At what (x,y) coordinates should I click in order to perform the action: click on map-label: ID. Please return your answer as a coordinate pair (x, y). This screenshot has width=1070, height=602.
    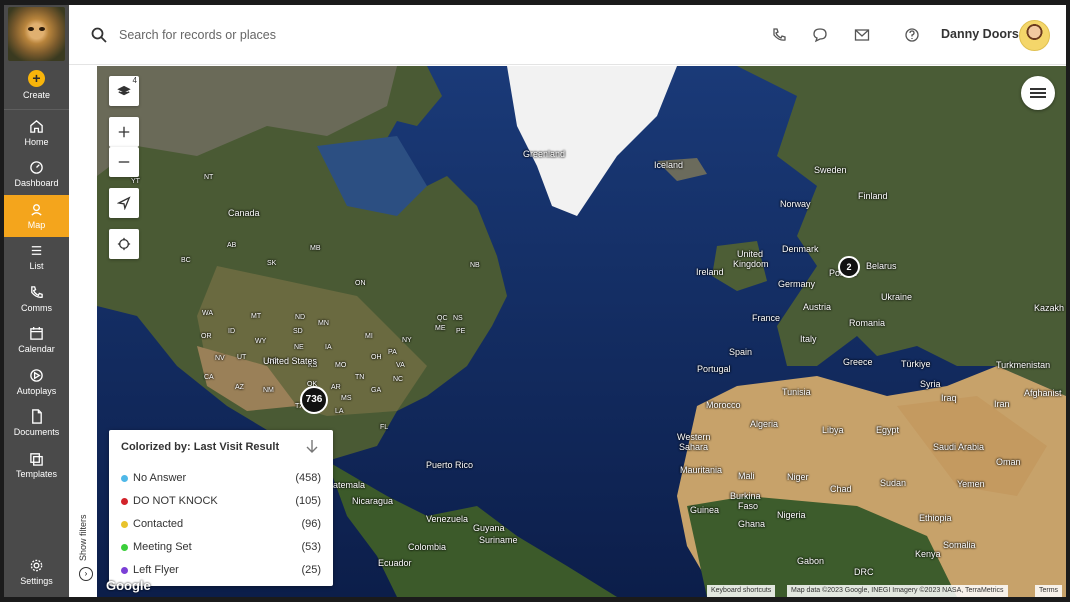
    Looking at the image, I should click on (231, 331).